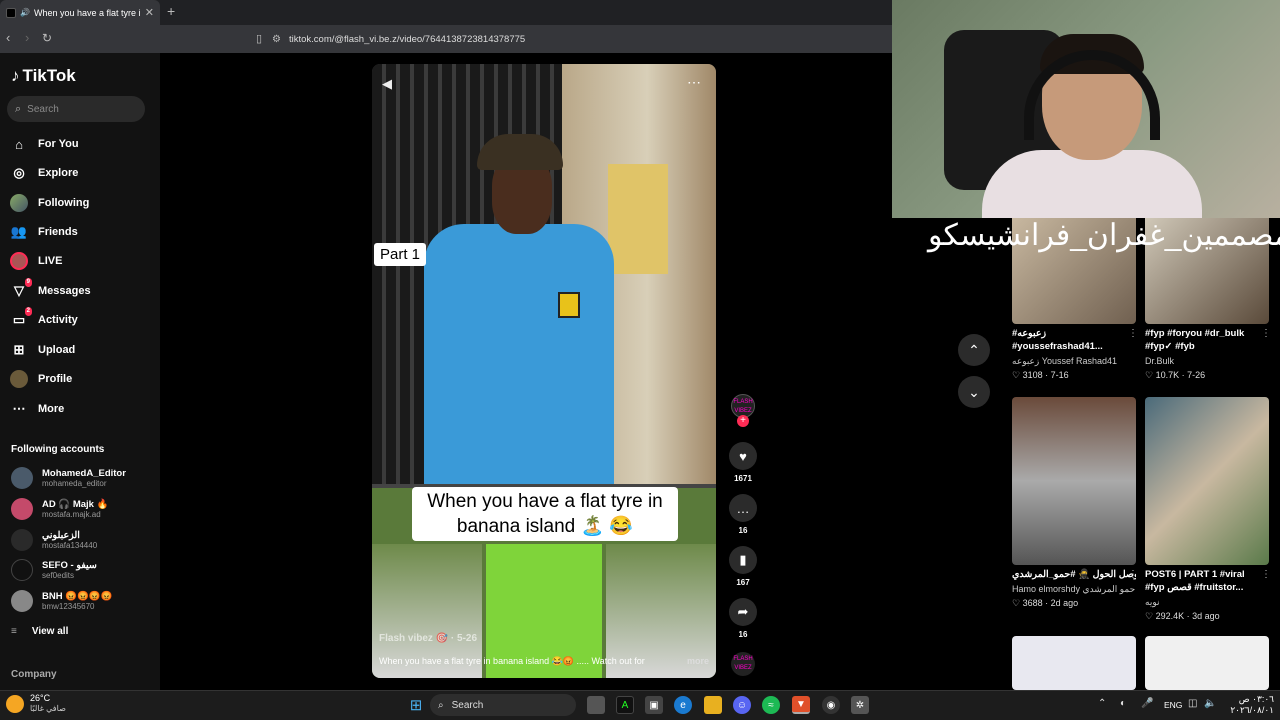 This screenshot has width=1280, height=720. What do you see at coordinates (1102, 703) in the screenshot?
I see `tray-overflow-icon: ⌃` at bounding box center [1102, 703].